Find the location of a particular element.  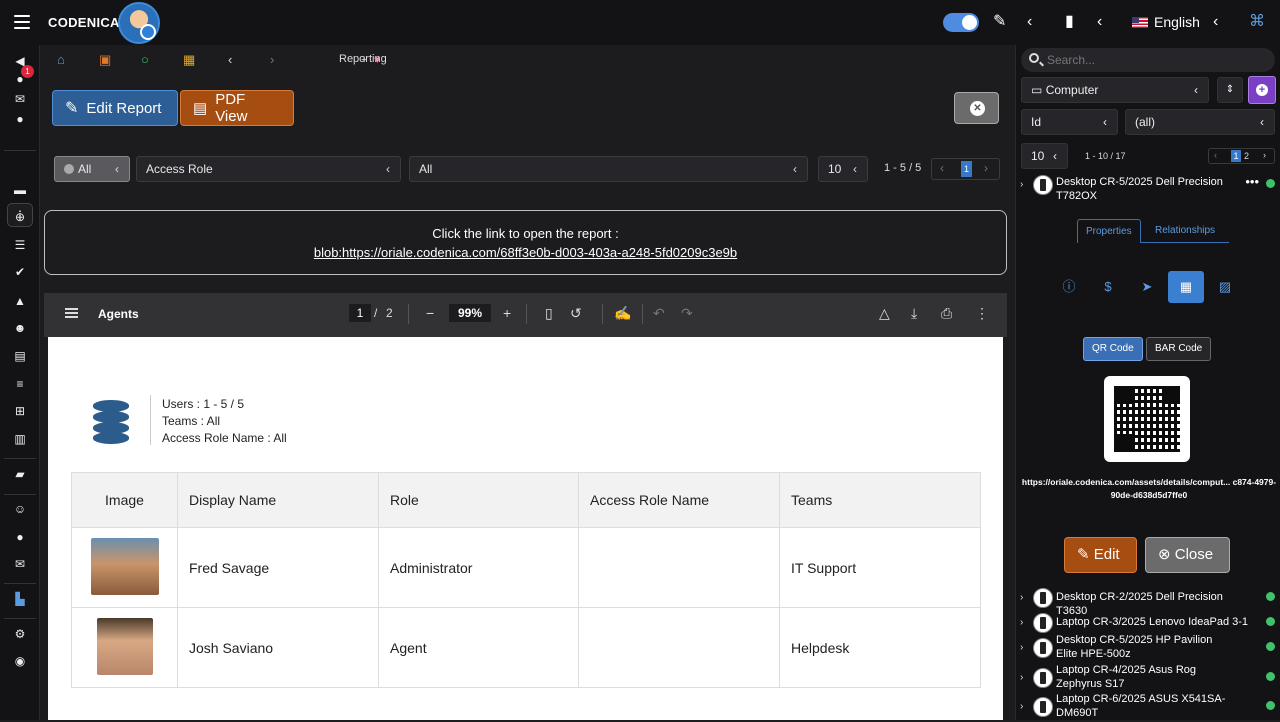

scope-value: All is located at coordinates (85, 169).